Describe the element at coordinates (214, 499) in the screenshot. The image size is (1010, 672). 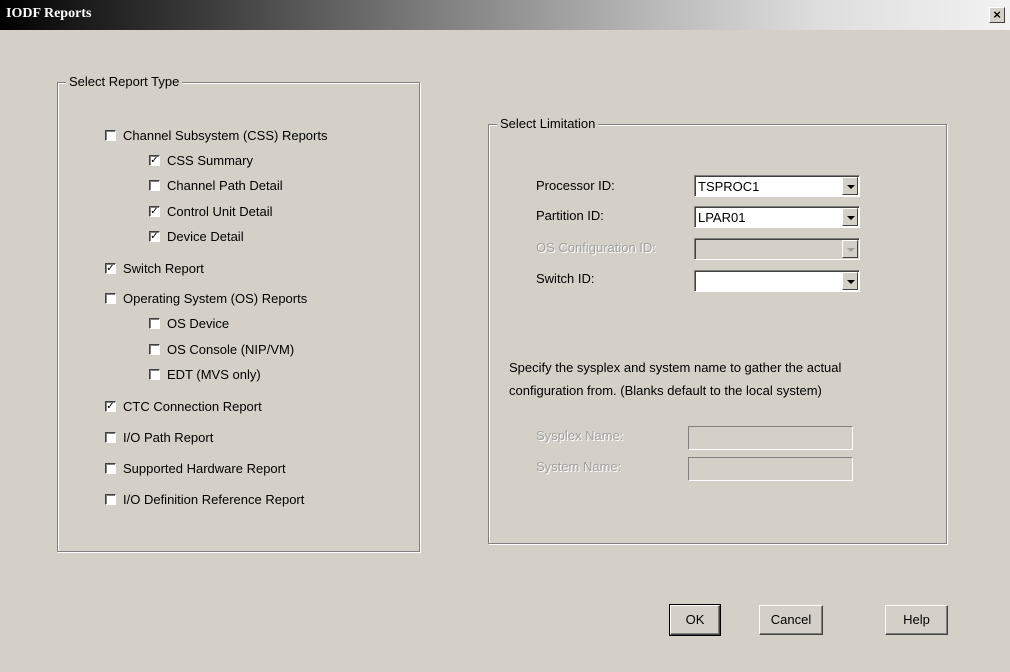
I see `checkbox-label: I/O Definition Reference Report` at that location.